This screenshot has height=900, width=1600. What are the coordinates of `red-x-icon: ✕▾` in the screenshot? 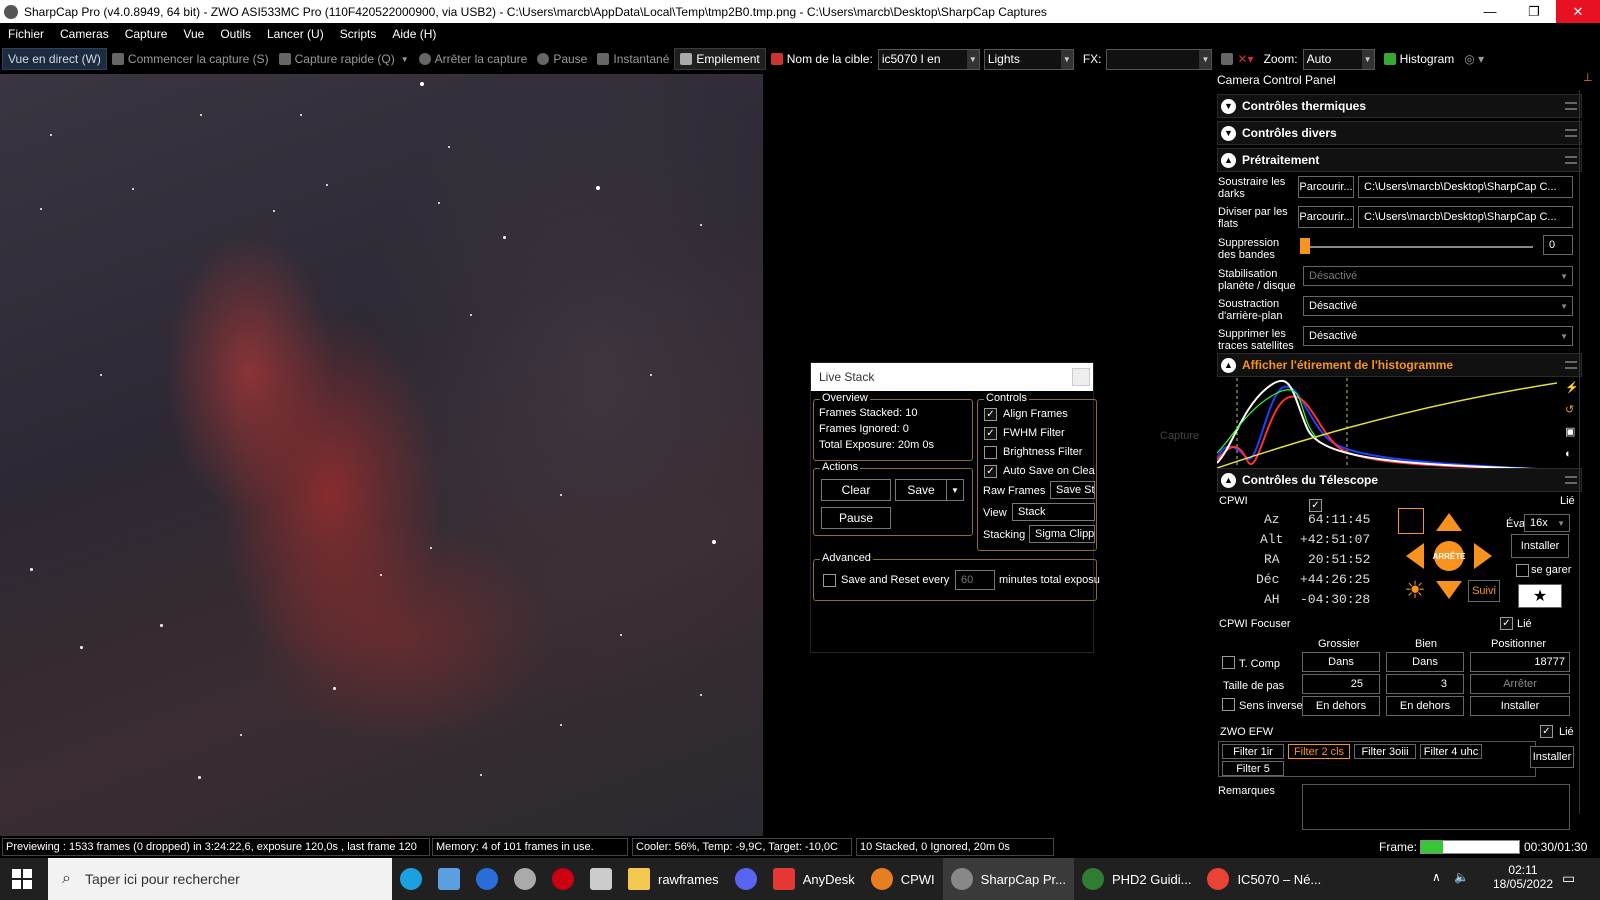 It's located at (1245, 59).